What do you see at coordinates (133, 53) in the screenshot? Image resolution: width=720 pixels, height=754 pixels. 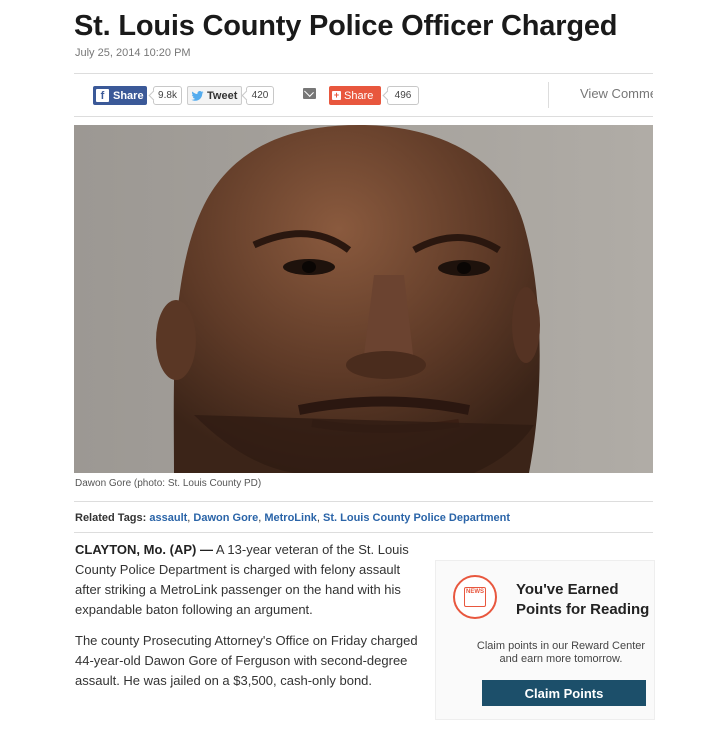 I see `article-dateline: July 25, 2014 10:20 PM` at bounding box center [133, 53].